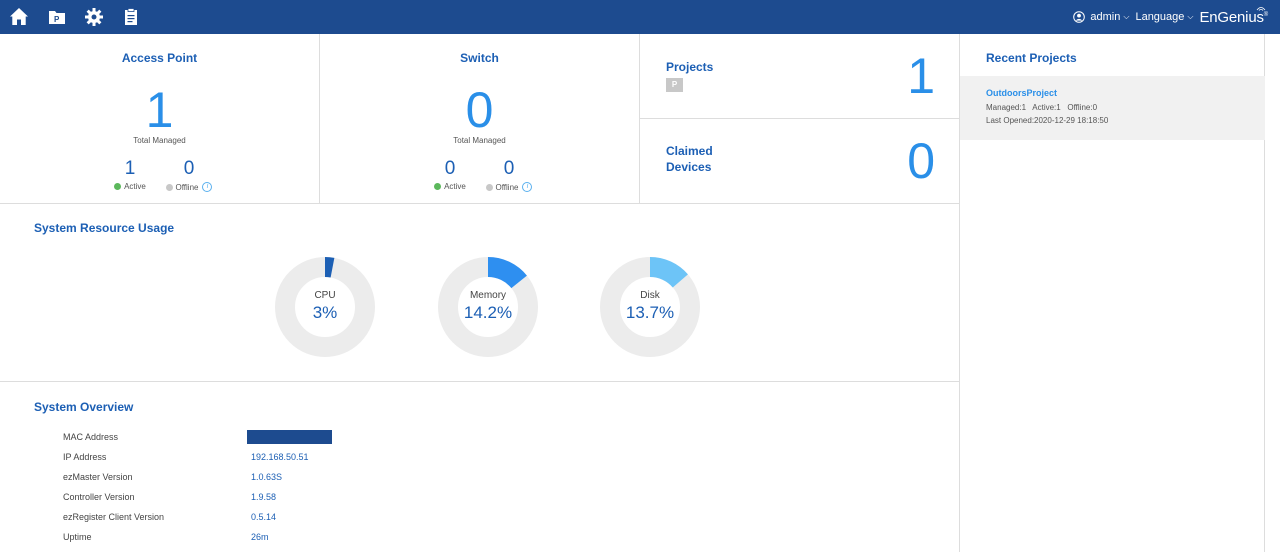 The height and width of the screenshot is (552, 1280). Describe the element at coordinates (104, 228) in the screenshot. I see `system-resource-title: System Resource Usage` at that location.